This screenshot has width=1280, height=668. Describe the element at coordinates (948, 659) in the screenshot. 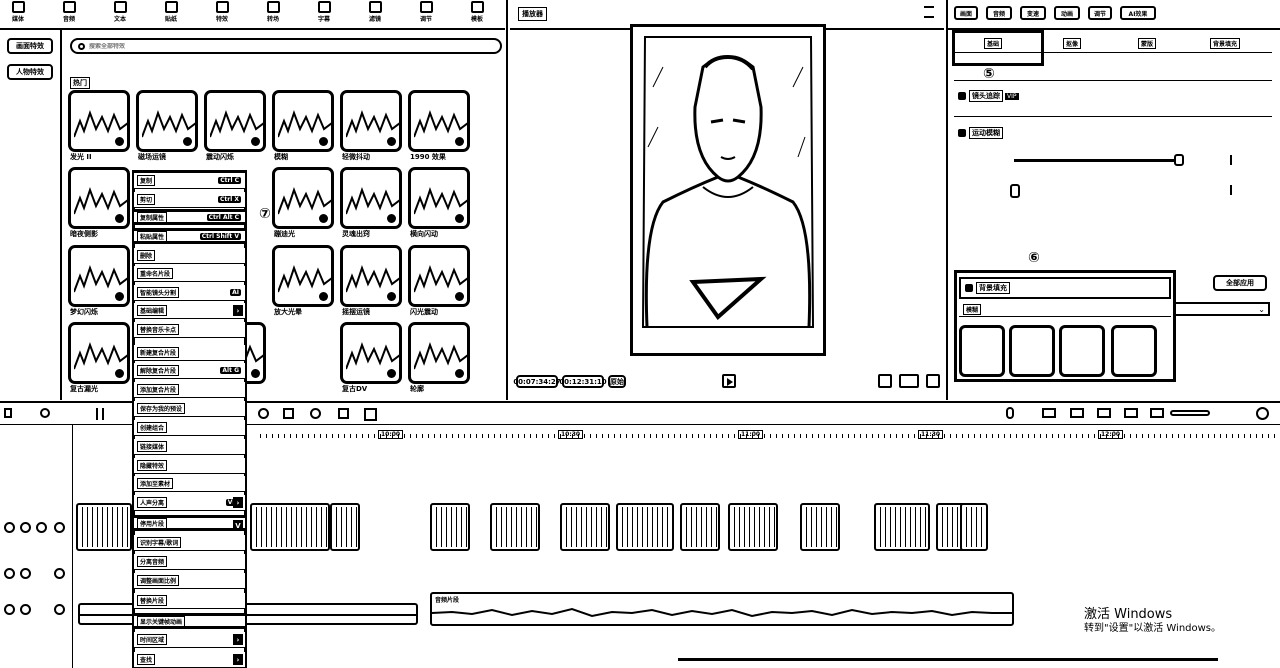

I see `horizontal-scrollbar` at that location.